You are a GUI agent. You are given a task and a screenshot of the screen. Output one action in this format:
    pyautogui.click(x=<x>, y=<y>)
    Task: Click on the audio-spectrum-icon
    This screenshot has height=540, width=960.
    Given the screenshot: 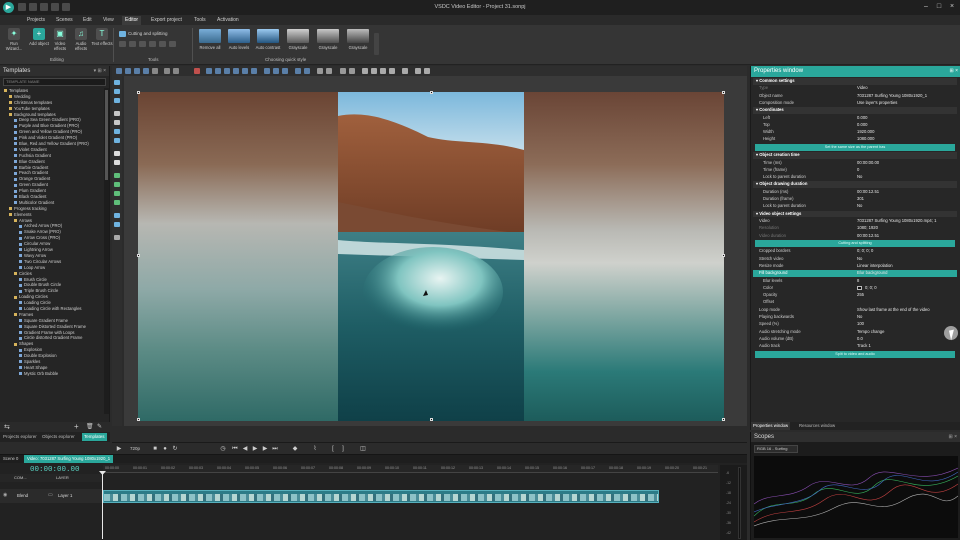 What is the action you would take?
    pyautogui.click(x=117, y=202)
    